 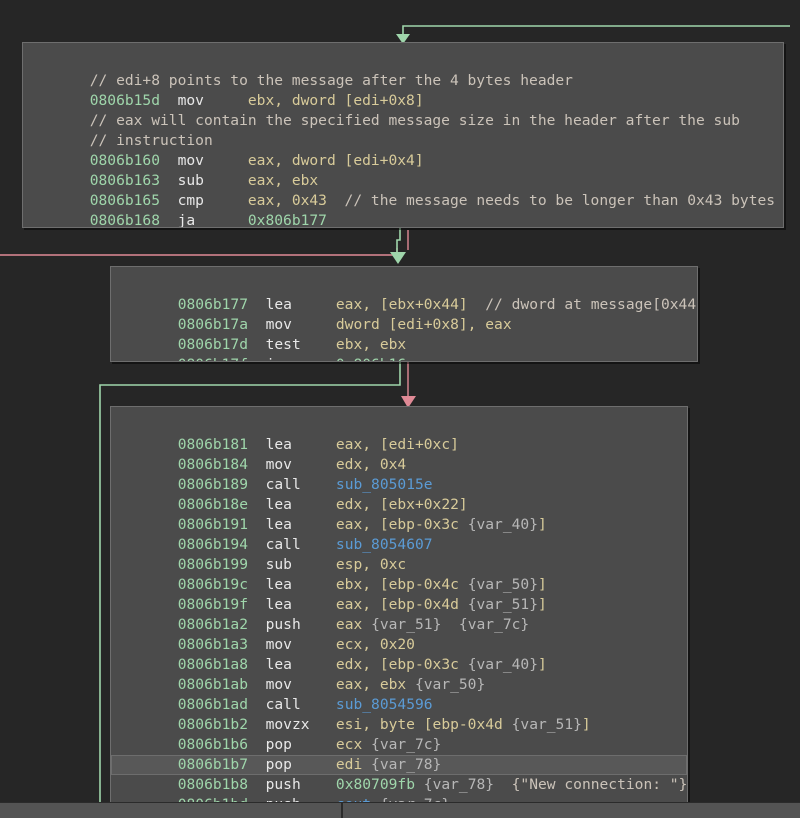 I want to click on horizontal-scrollbar, so click(x=400, y=810).